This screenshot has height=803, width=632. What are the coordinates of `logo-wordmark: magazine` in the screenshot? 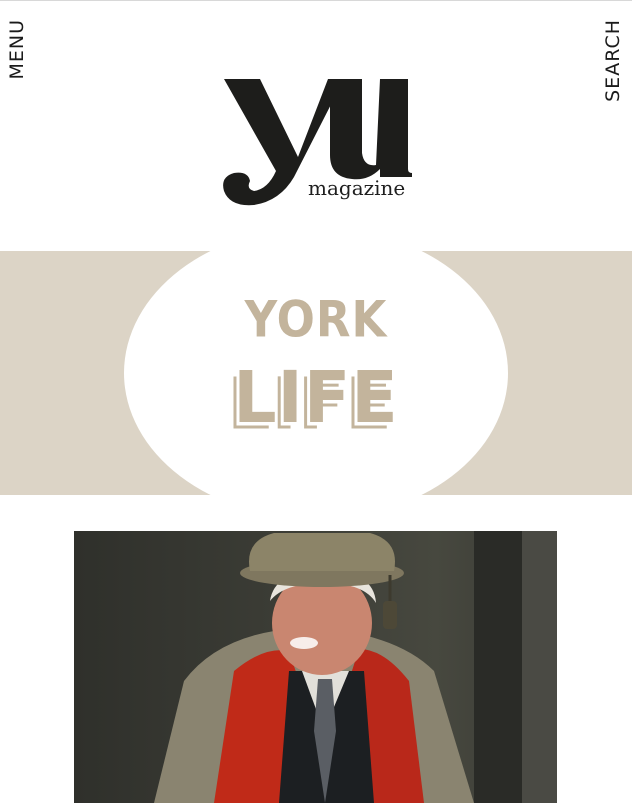 It's located at (357, 188).